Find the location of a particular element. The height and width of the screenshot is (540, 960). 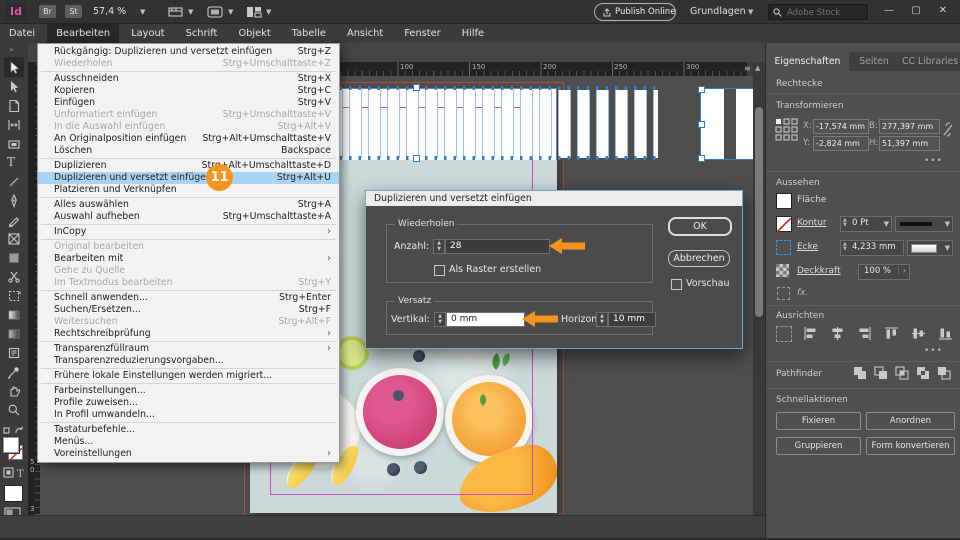

arrange-button: Anordnen is located at coordinates (910, 421).